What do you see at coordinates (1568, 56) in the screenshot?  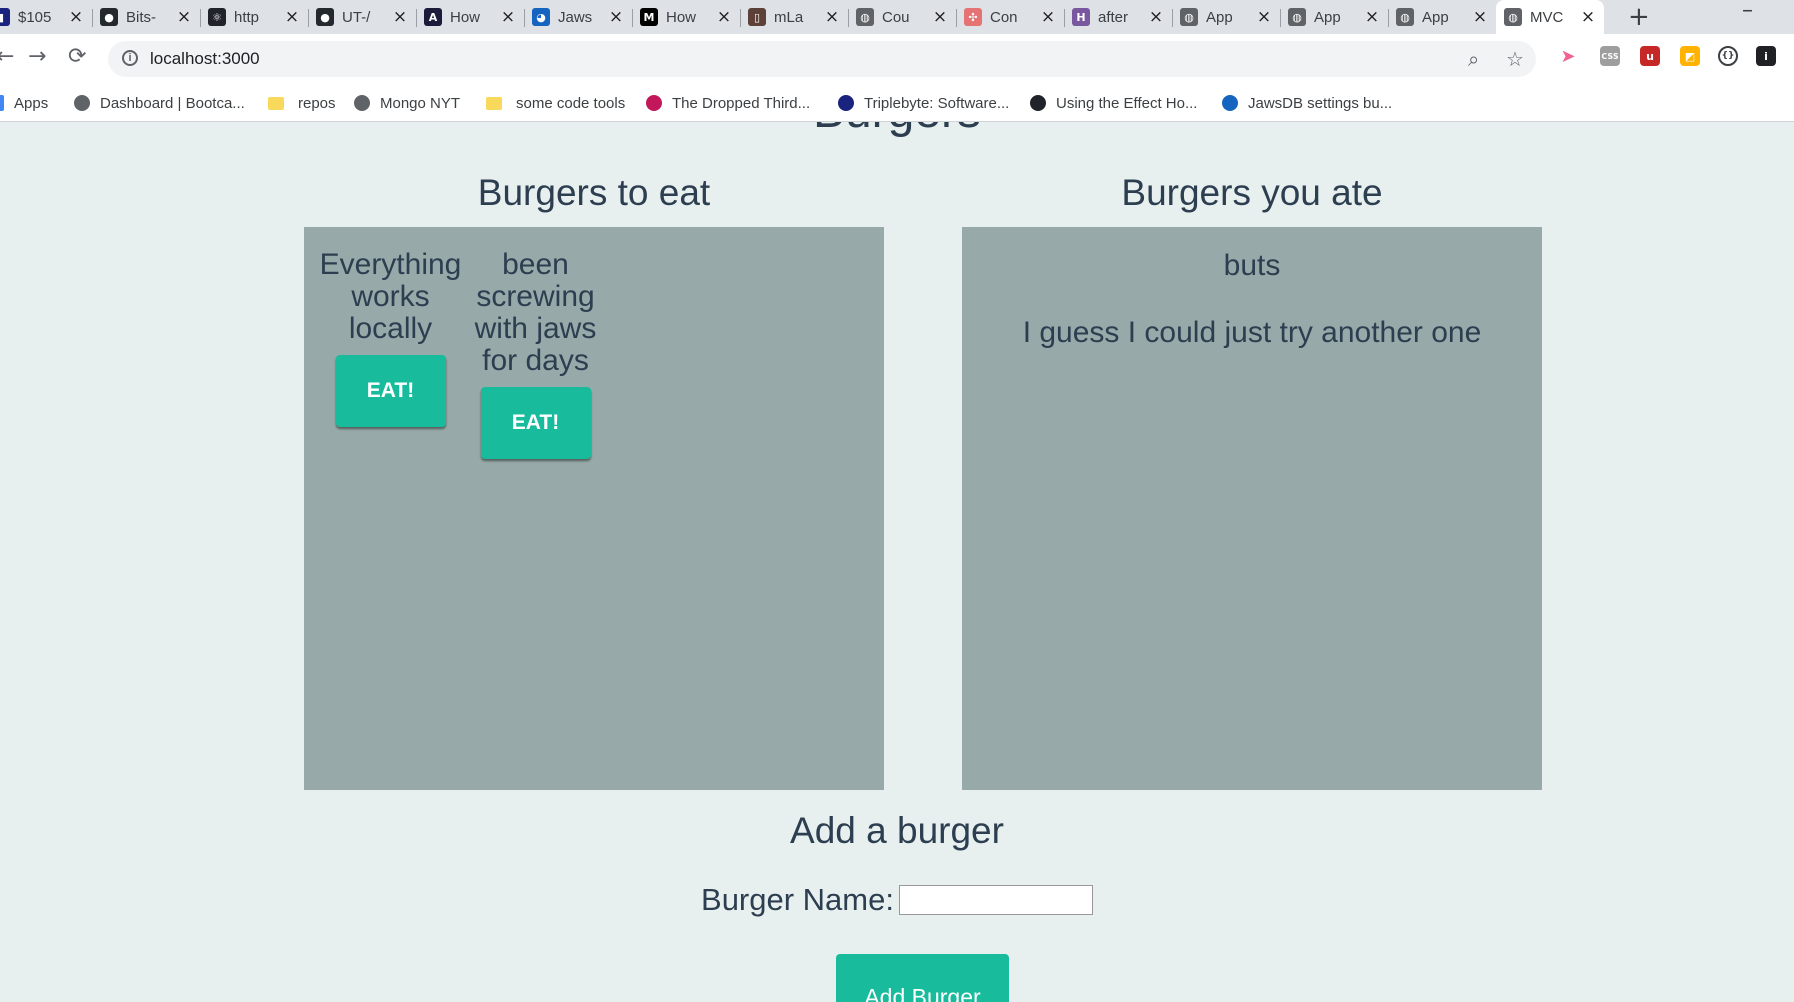 I see `extension-arrow-icon: ➤` at bounding box center [1568, 56].